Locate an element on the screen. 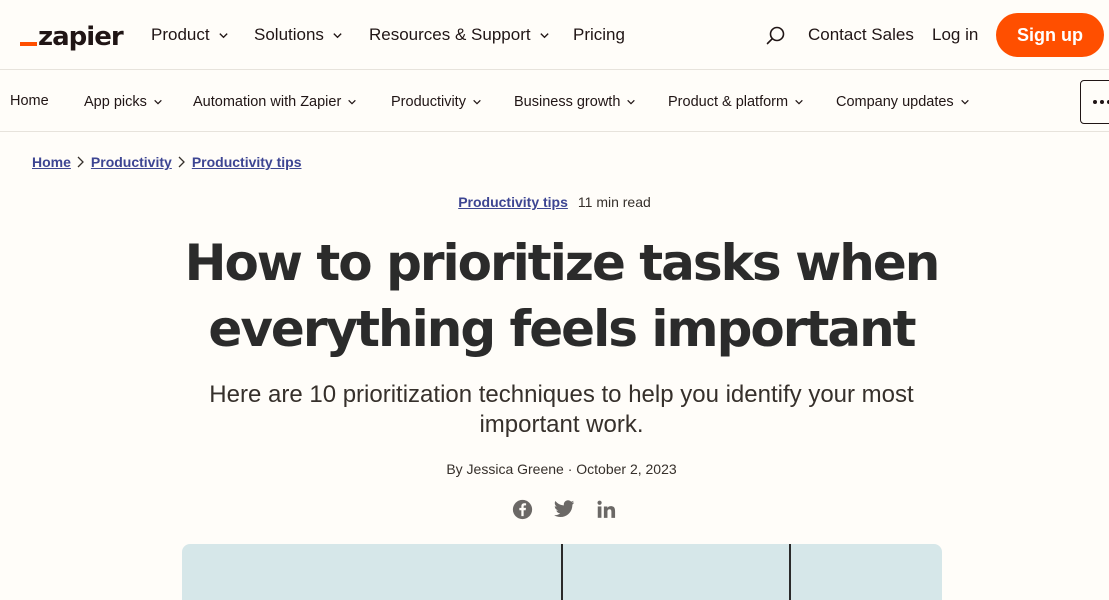 Image resolution: width=1109 pixels, height=600 pixels. breadcrumb: Home Productivity Productivity tips is located at coordinates (167, 162).